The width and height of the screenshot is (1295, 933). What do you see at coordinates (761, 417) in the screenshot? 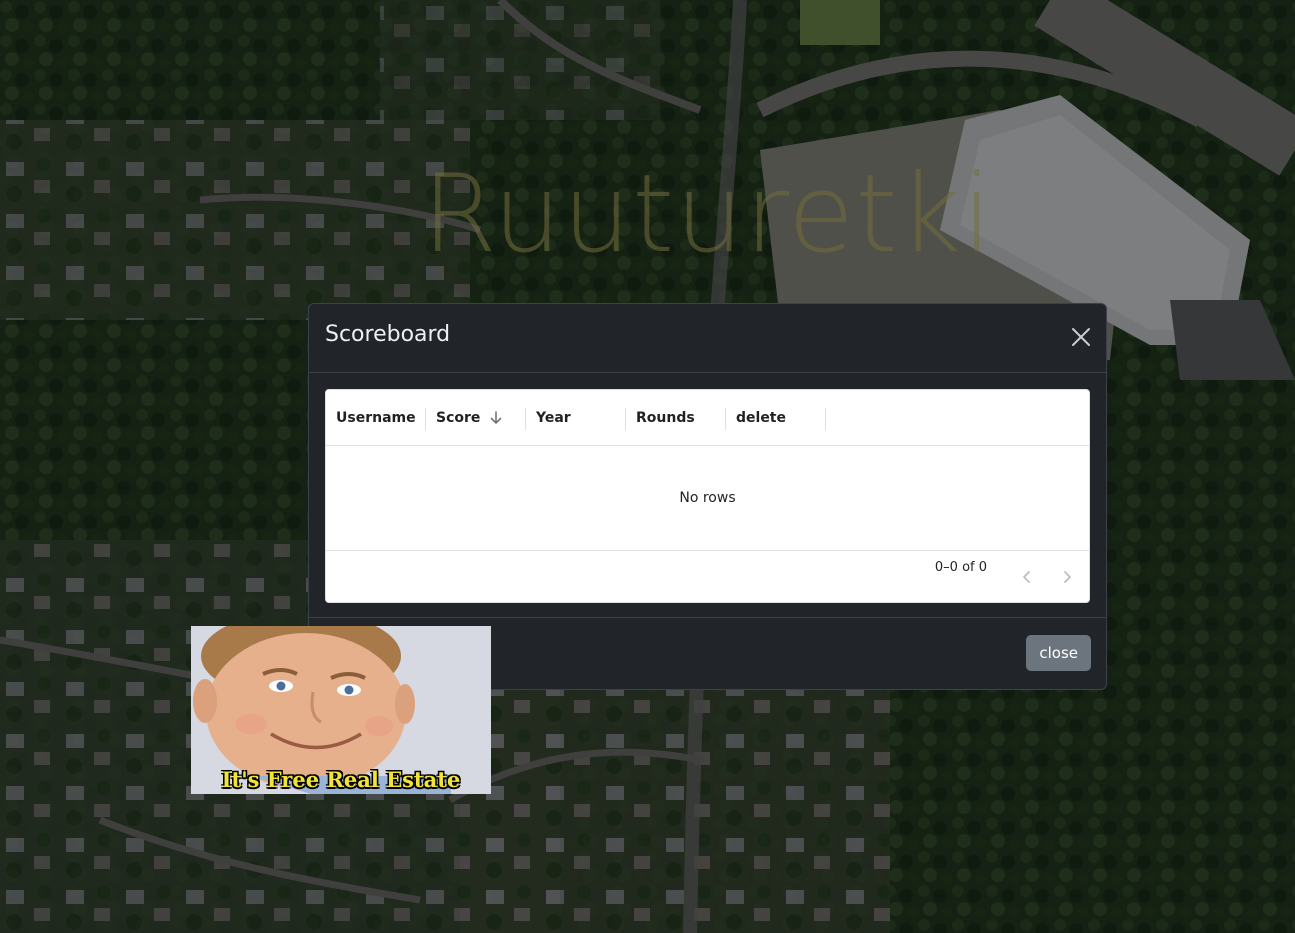
I see `column-label: delete` at bounding box center [761, 417].